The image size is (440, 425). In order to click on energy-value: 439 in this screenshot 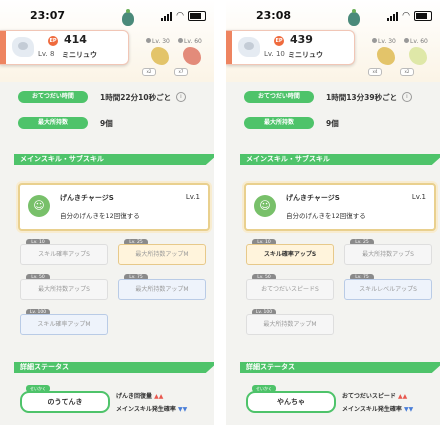, I will do `click(301, 39)`.